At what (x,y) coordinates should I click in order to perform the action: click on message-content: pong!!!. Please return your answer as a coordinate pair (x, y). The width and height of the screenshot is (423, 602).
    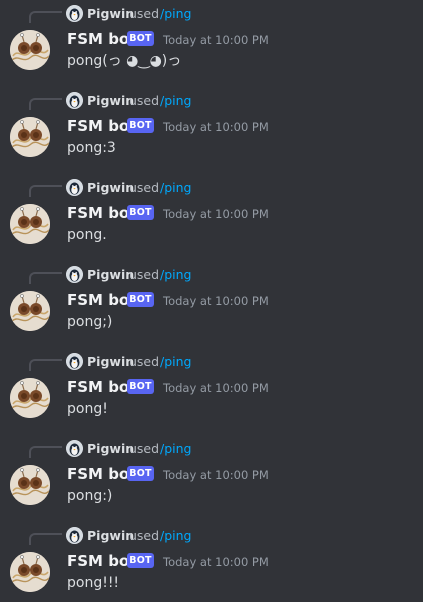
    Looking at the image, I should click on (93, 583).